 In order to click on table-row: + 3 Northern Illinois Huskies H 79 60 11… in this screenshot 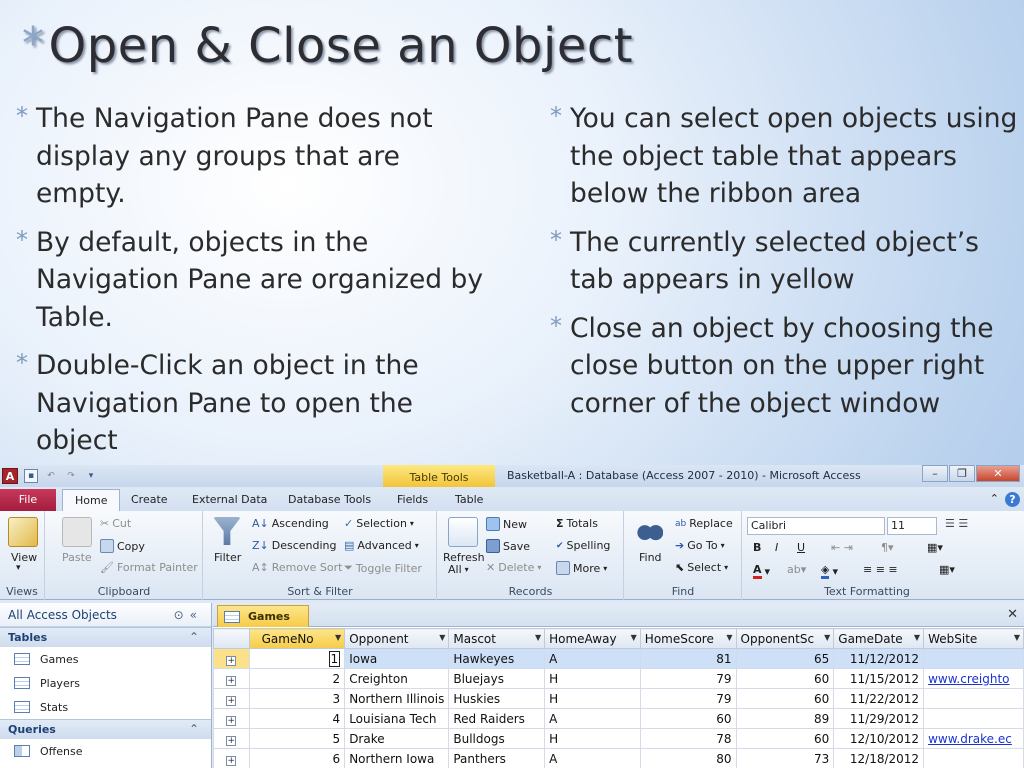, I will do `click(618, 698)`.